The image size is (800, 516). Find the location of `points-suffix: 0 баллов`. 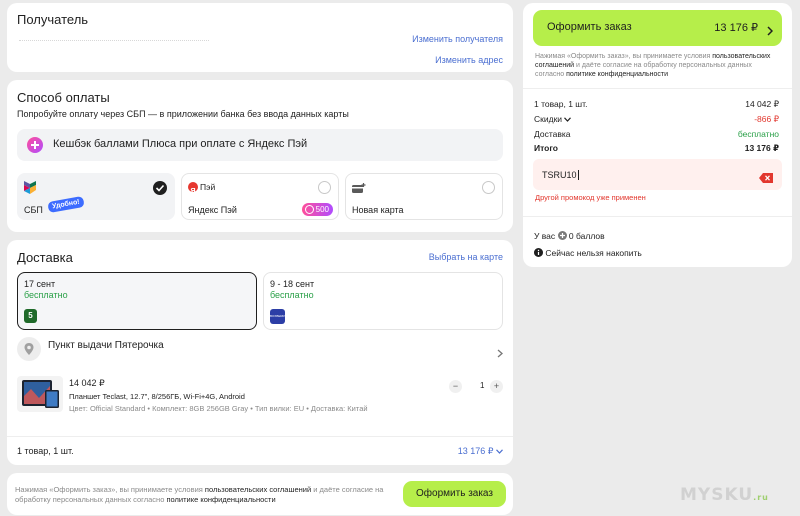

points-suffix: 0 баллов is located at coordinates (586, 236).